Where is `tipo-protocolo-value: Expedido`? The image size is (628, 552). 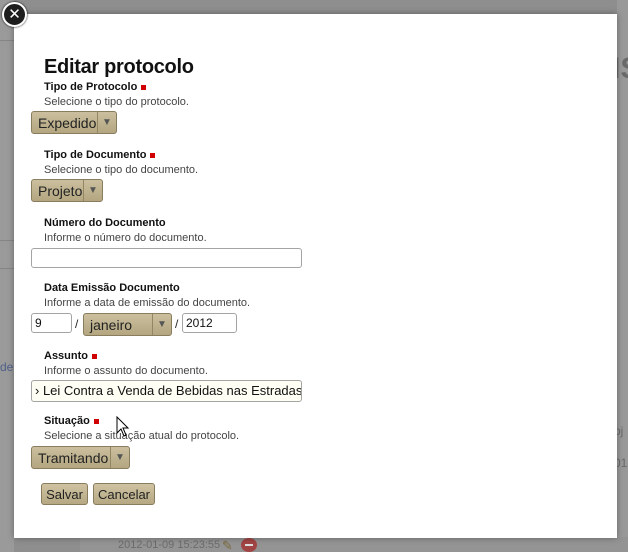
tipo-protocolo-value: Expedido is located at coordinates (67, 122).